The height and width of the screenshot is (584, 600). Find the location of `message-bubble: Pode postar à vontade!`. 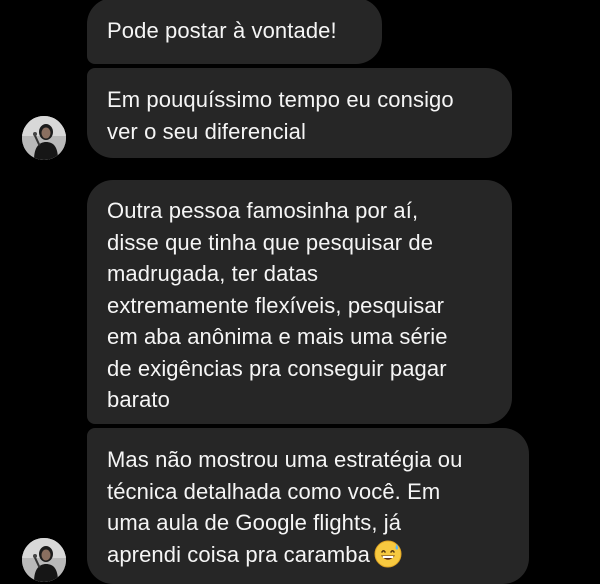

message-bubble: Pode postar à vontade! is located at coordinates (234, 32).